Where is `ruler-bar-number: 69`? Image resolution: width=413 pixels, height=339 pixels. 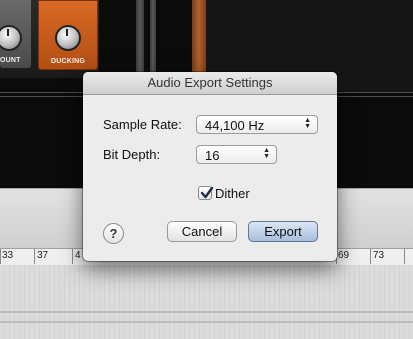
ruler-bar-number: 69 is located at coordinates (344, 255).